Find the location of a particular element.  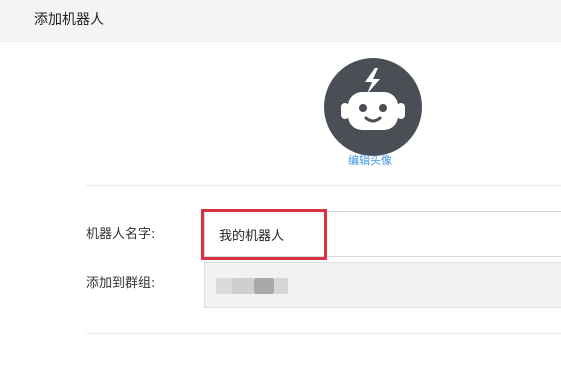

divider-top is located at coordinates (323, 185).